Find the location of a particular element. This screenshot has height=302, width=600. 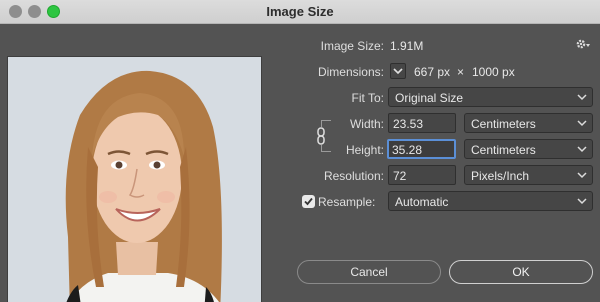

width-unit-select: Centimeters is located at coordinates (528, 123).